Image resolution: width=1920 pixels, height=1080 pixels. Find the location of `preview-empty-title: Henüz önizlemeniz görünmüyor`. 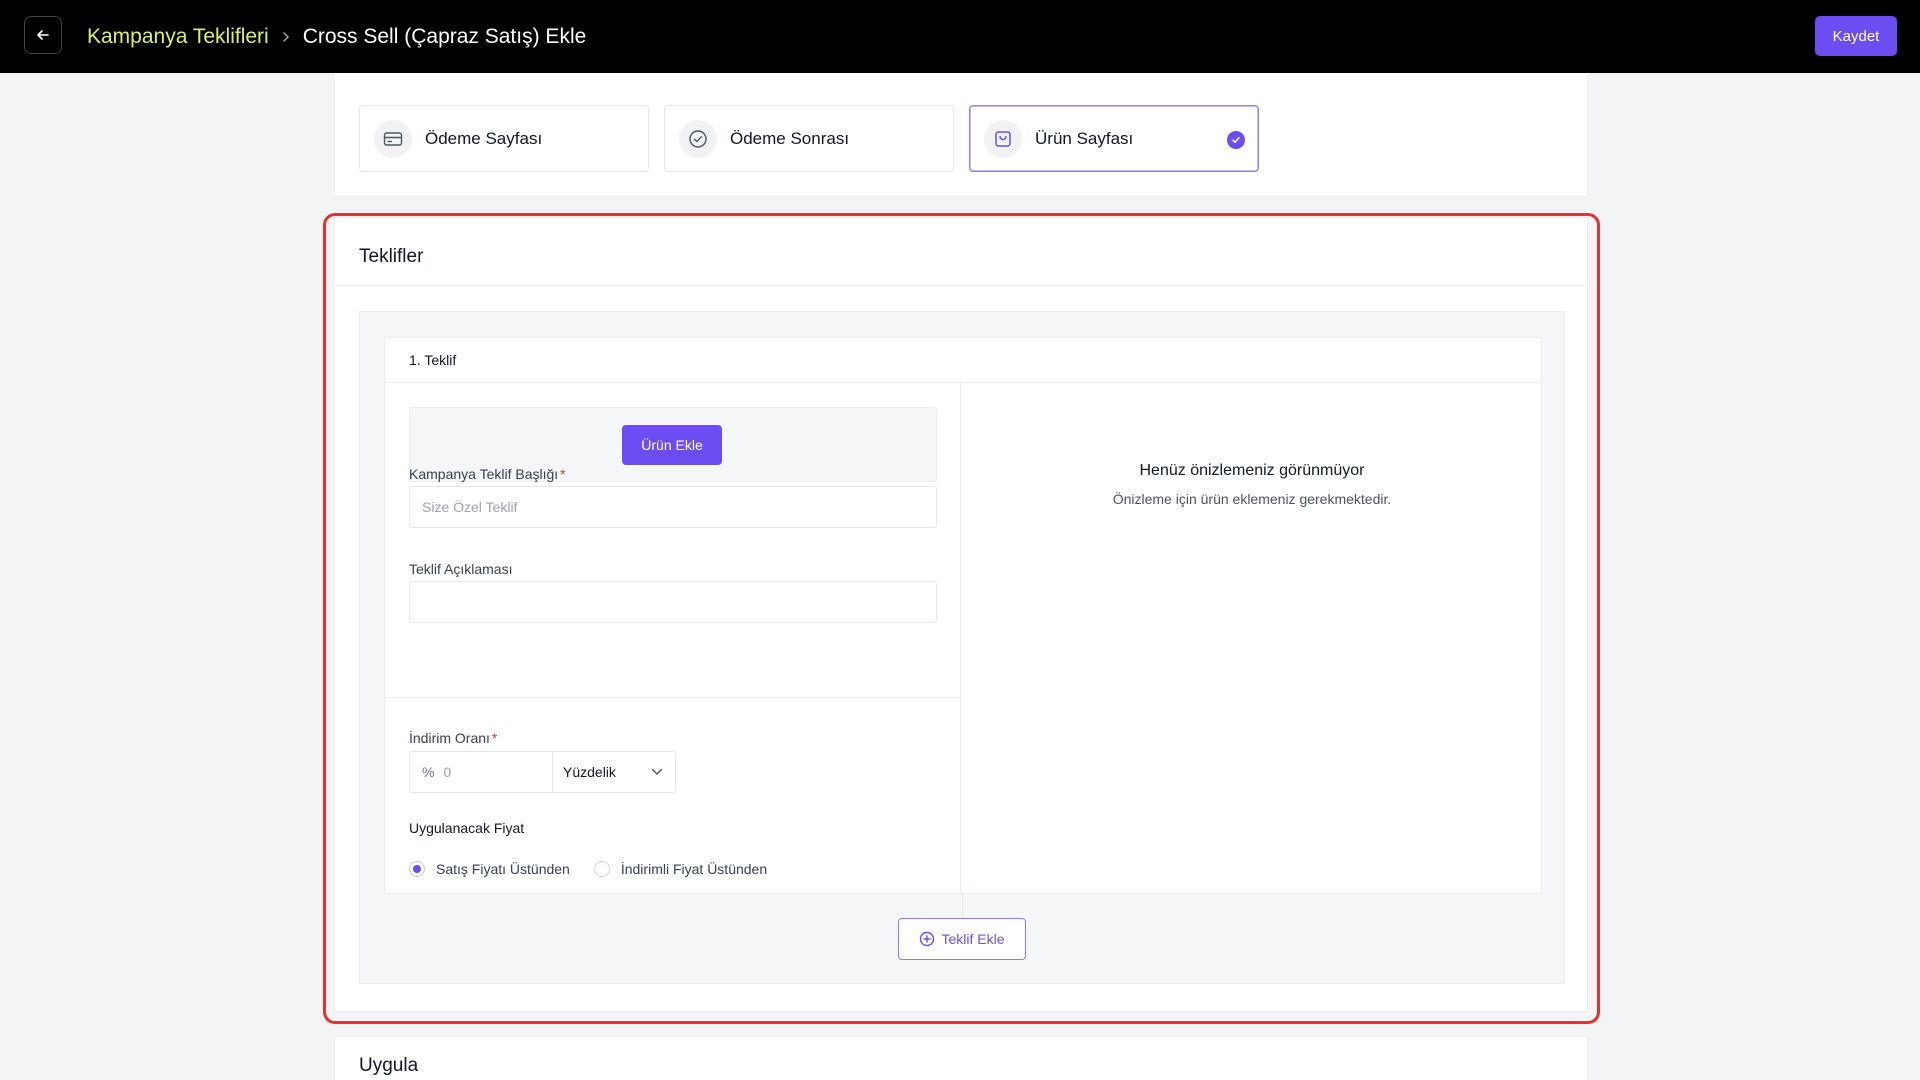

preview-empty-title: Henüz önizlemeniz görünmüyor is located at coordinates (1252, 470).